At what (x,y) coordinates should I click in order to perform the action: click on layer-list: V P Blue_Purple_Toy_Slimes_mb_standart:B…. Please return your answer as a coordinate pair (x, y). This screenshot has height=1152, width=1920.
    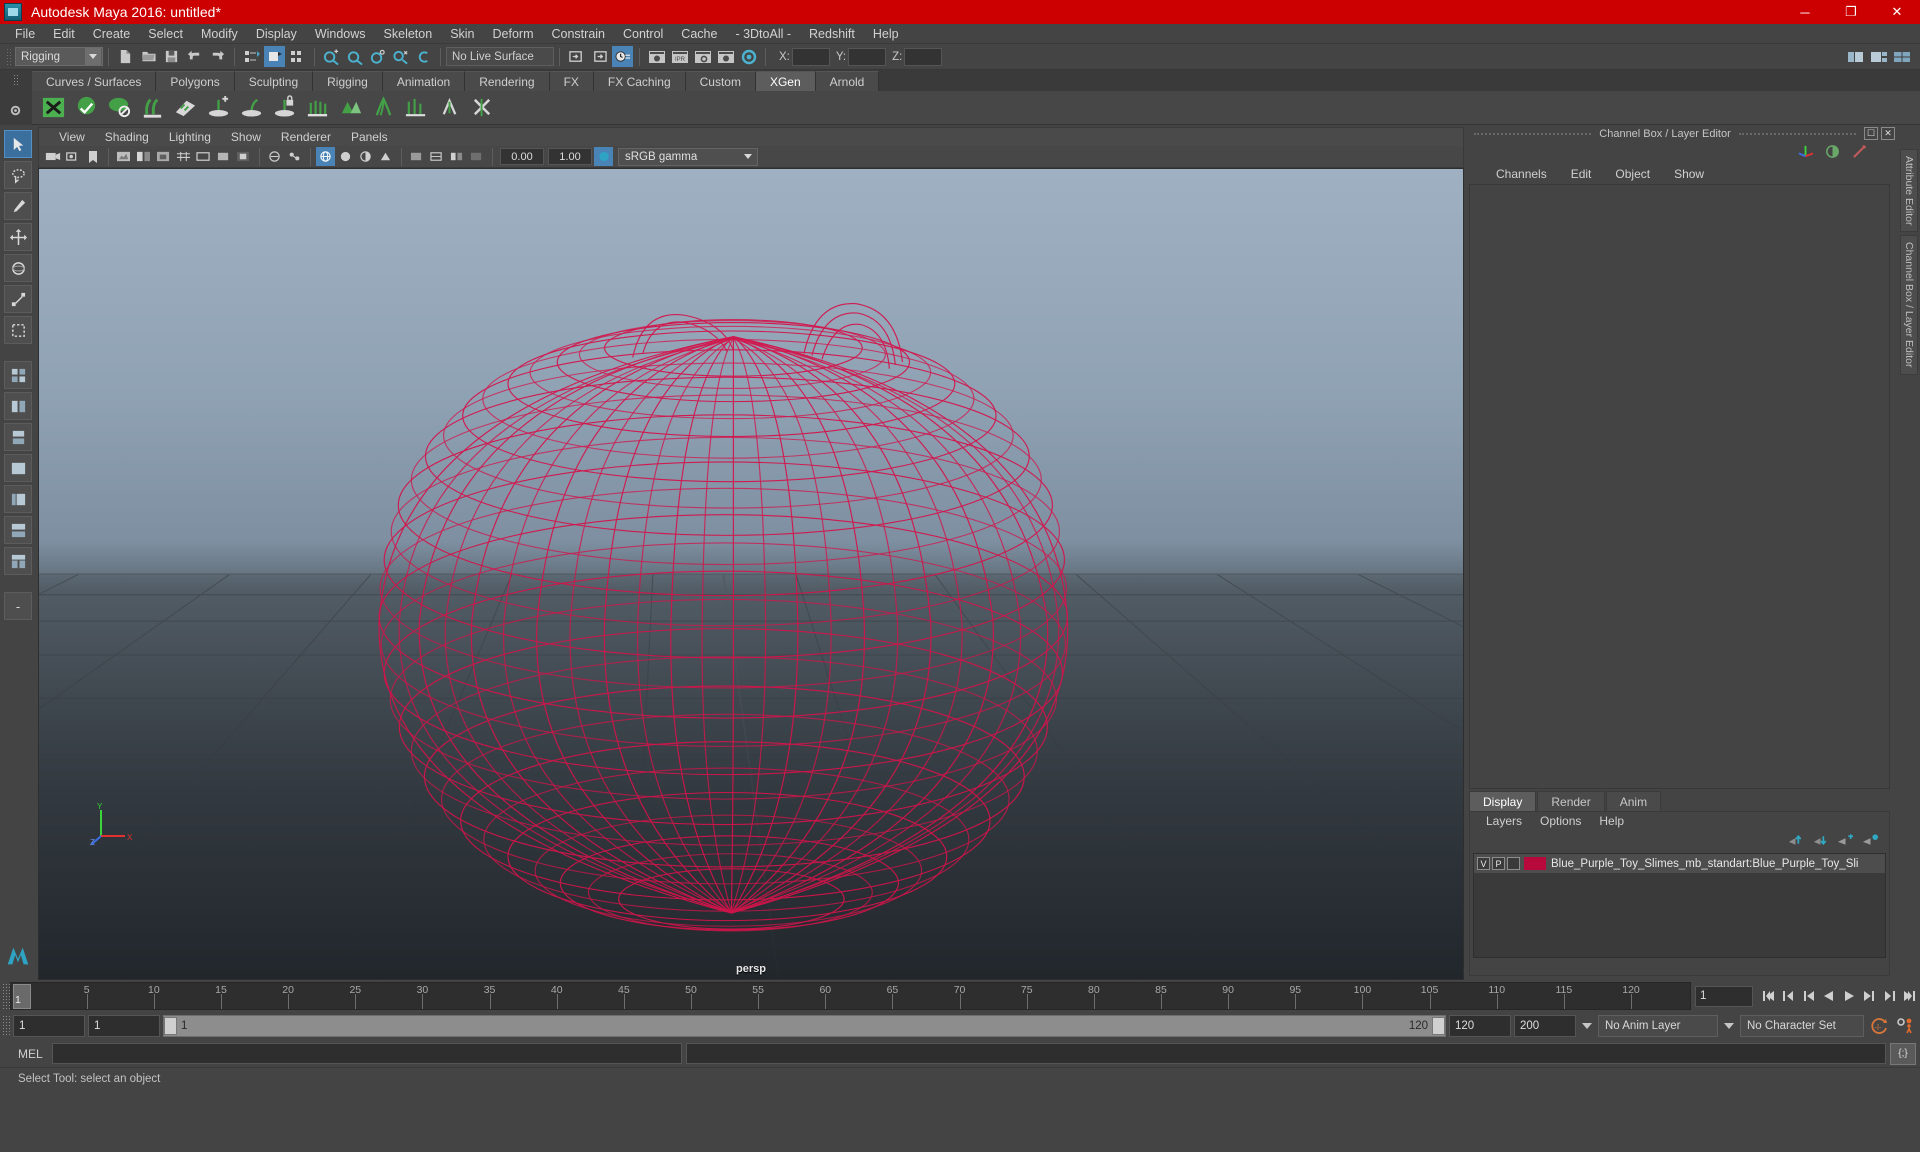
    Looking at the image, I should click on (1679, 905).